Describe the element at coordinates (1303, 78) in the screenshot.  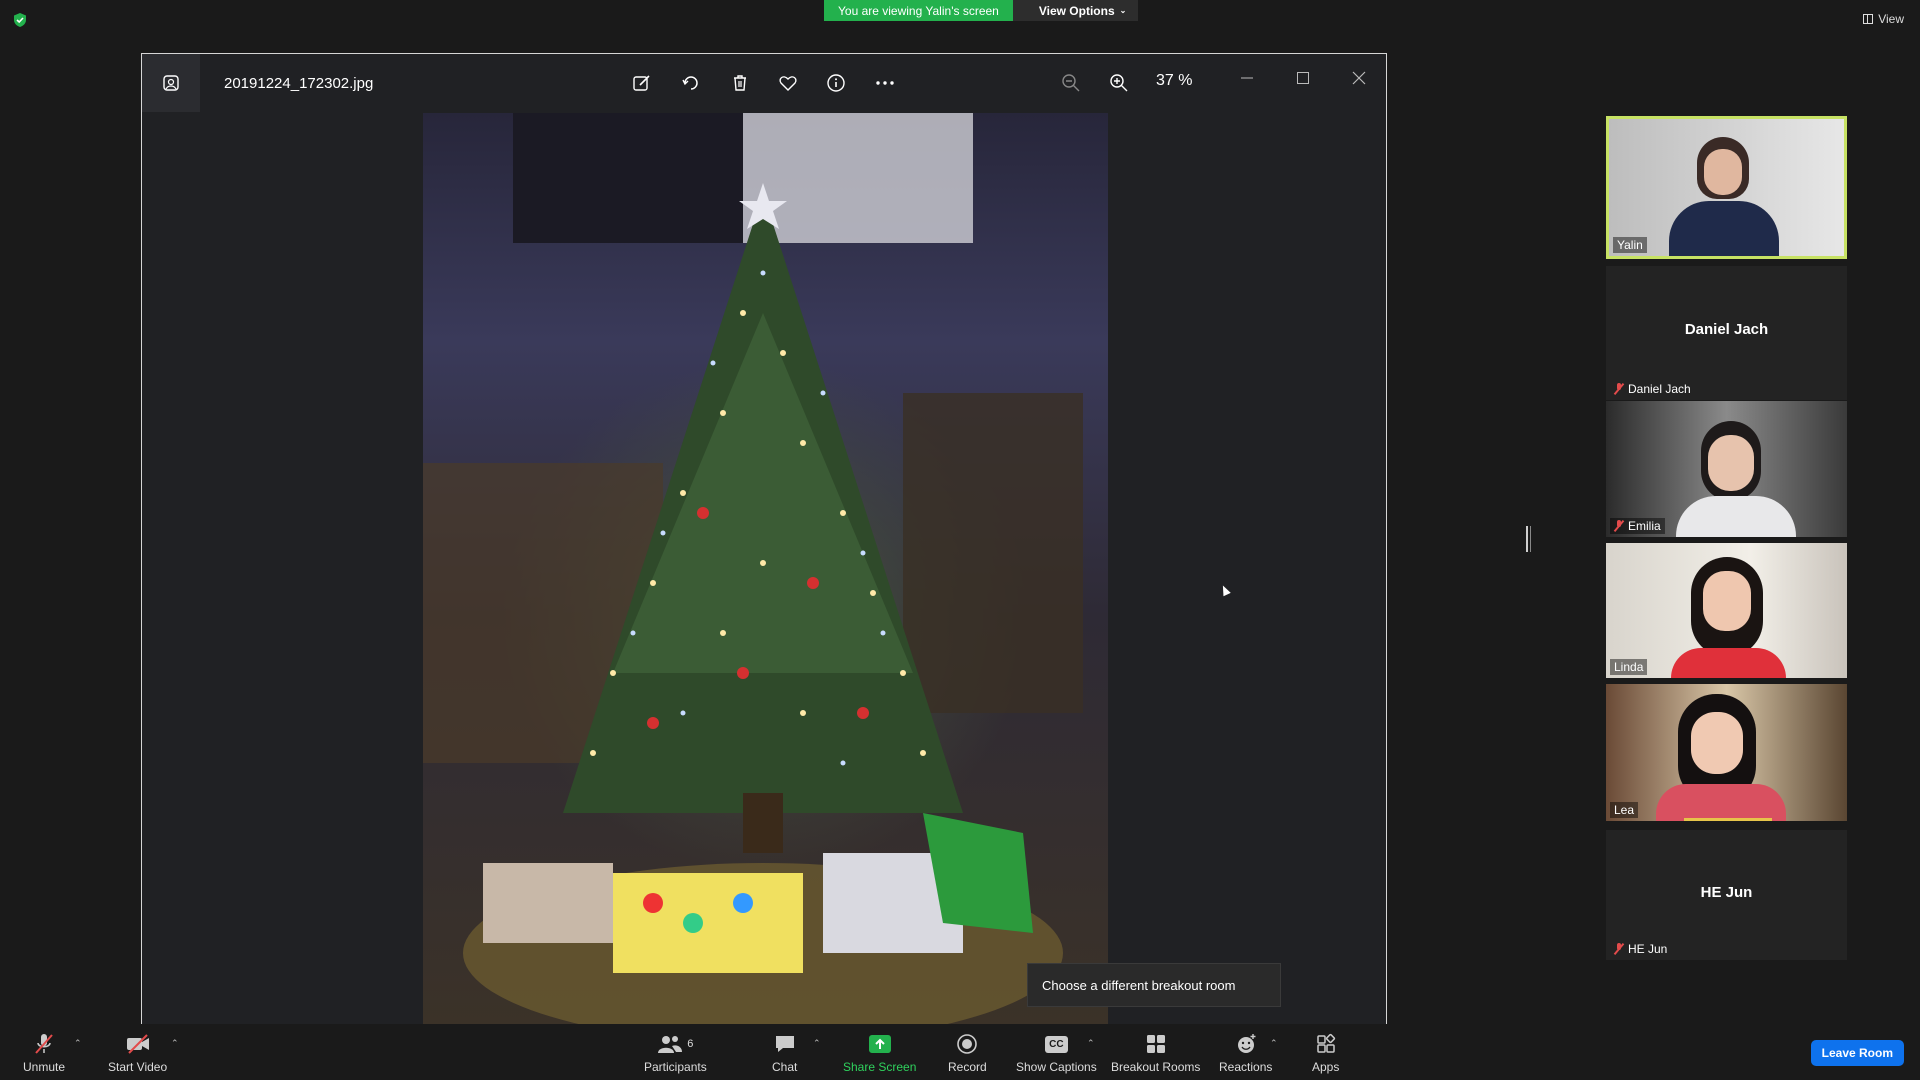
I see `maximize-icon` at that location.